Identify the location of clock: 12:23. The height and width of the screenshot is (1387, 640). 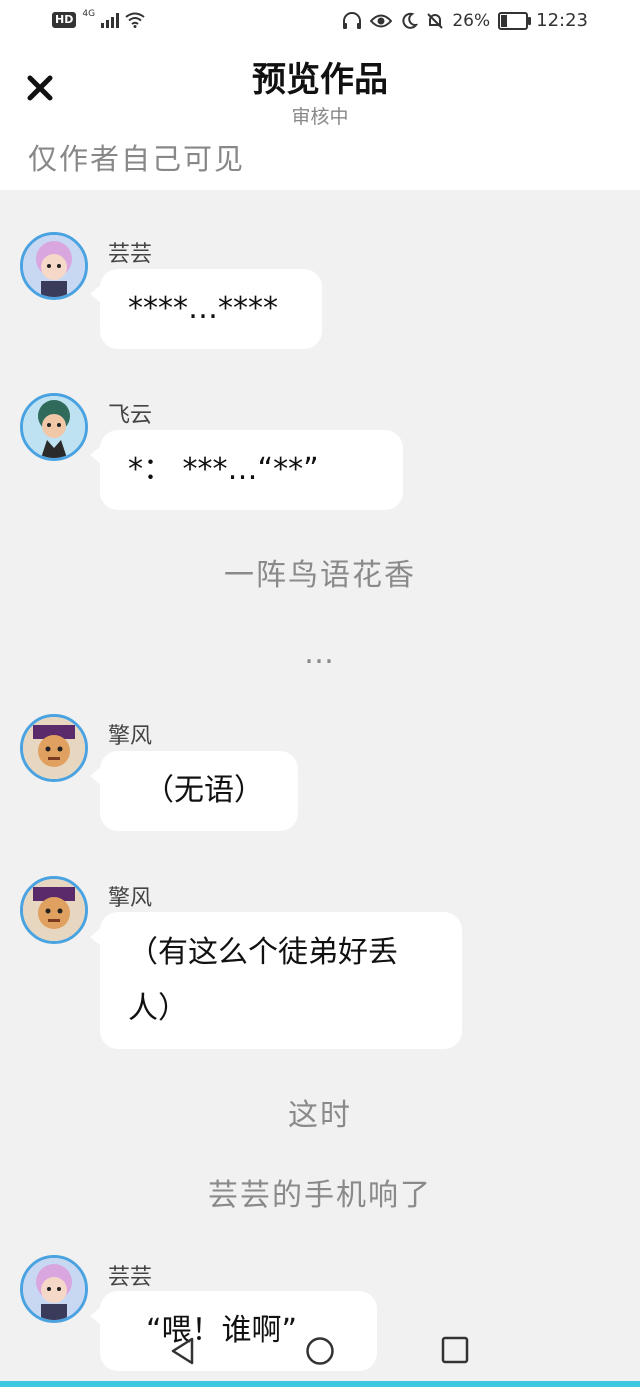
(562, 20).